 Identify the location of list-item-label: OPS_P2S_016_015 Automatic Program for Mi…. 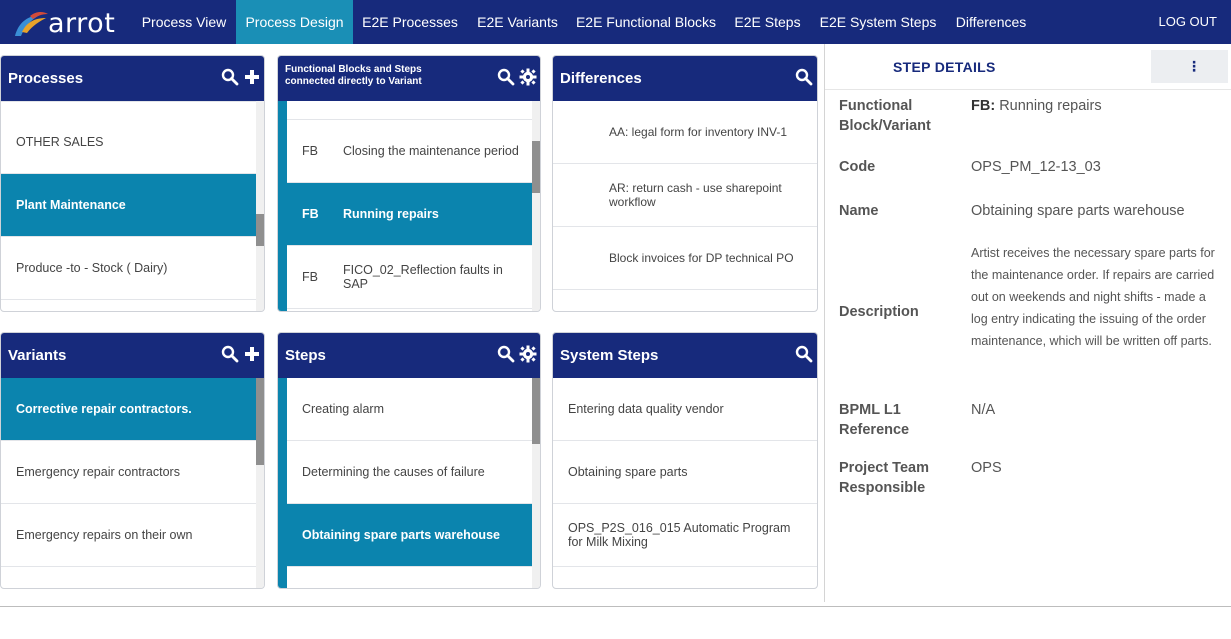
(679, 535).